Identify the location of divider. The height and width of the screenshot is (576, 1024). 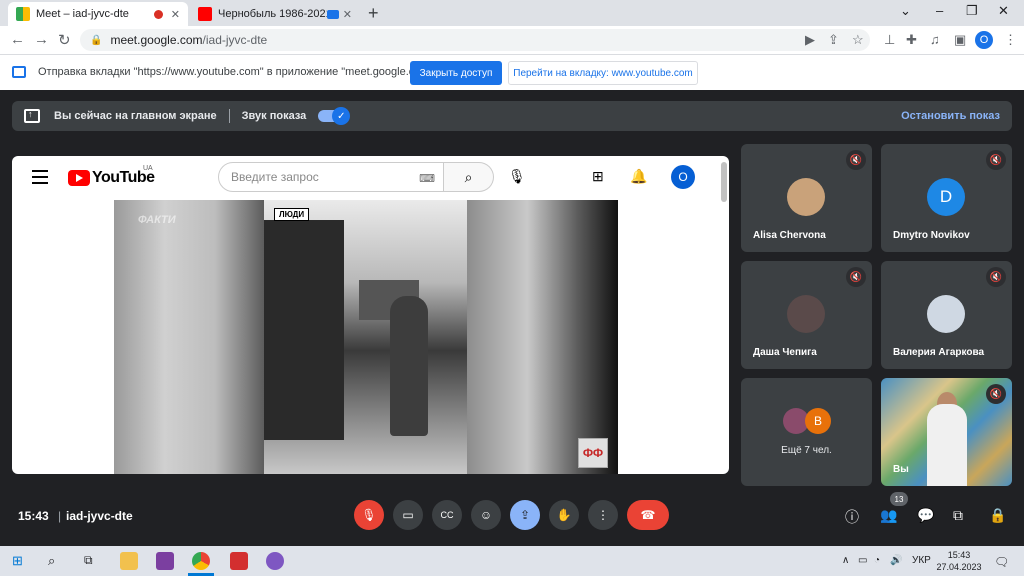
(229, 116).